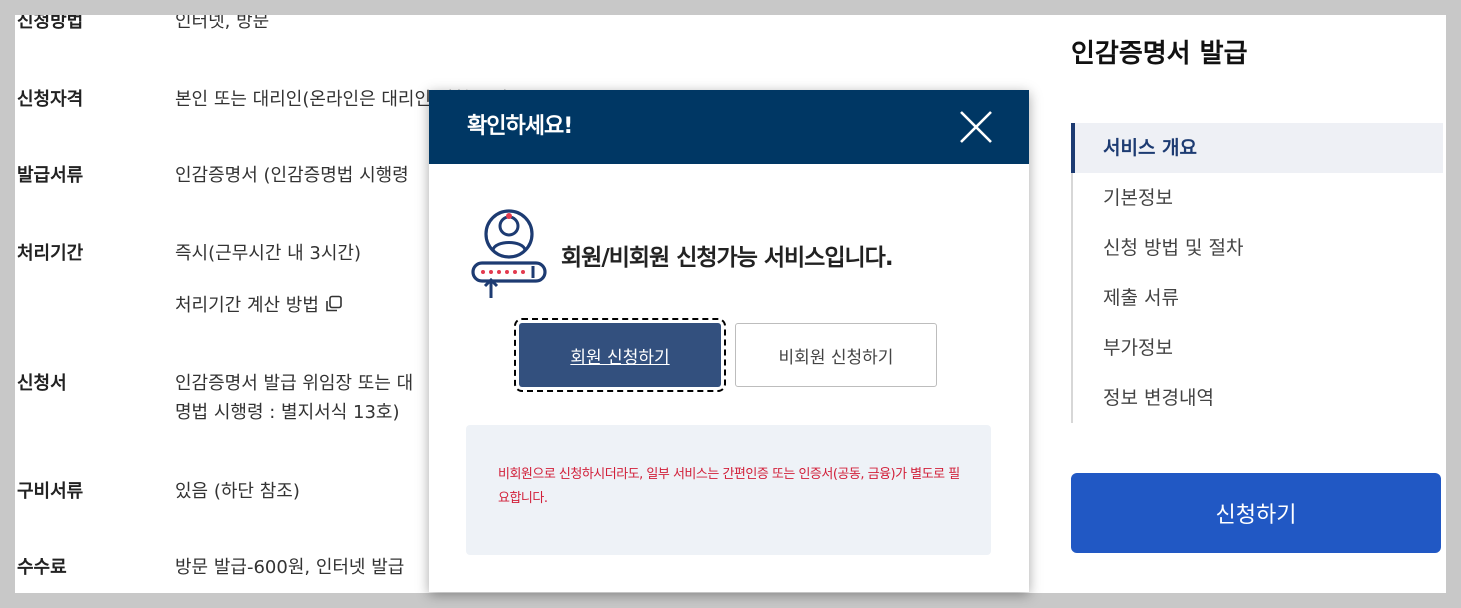 Image resolution: width=1461 pixels, height=608 pixels. What do you see at coordinates (237, 491) in the screenshot?
I see `info-value: 있음 (하단 참조)` at bounding box center [237, 491].